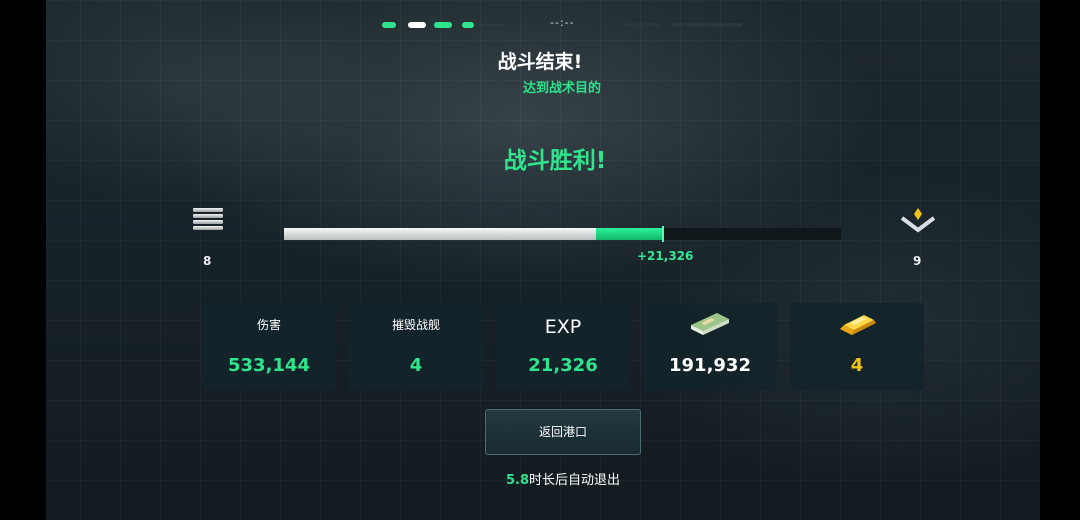 This screenshot has height=520, width=1080. I want to click on exp-progress-cap, so click(663, 234).